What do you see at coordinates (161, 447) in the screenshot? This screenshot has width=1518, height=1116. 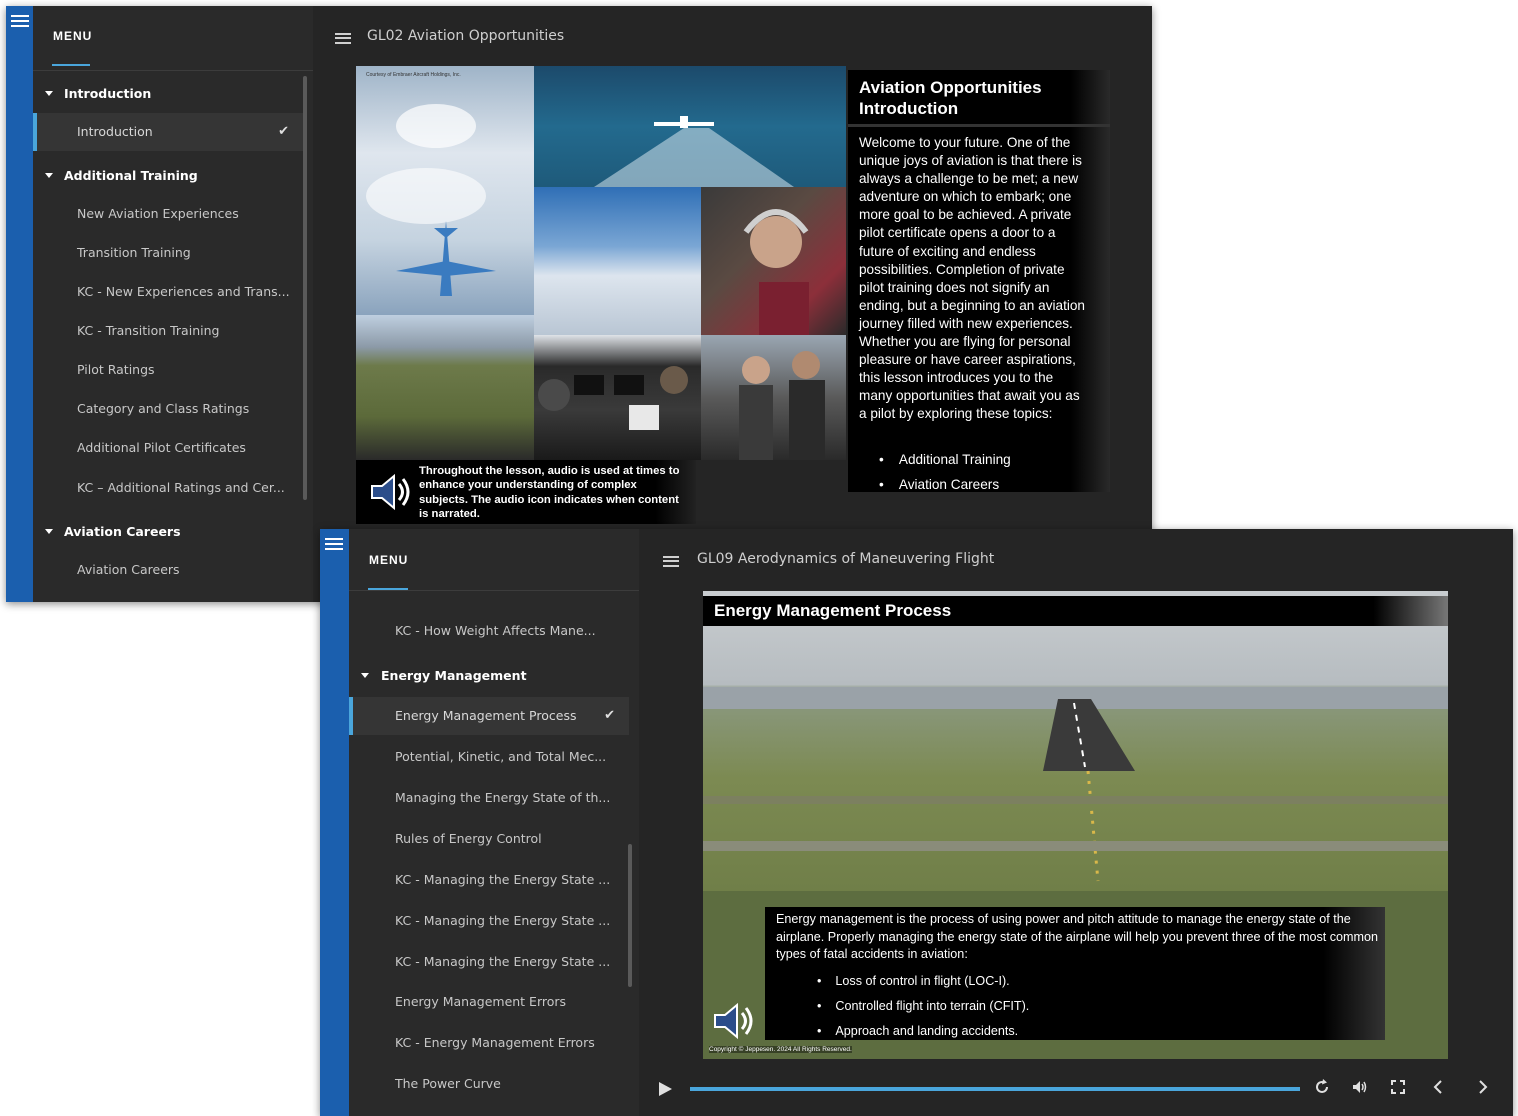 I see `menu-item-label: Additional Pilot Certificates` at bounding box center [161, 447].